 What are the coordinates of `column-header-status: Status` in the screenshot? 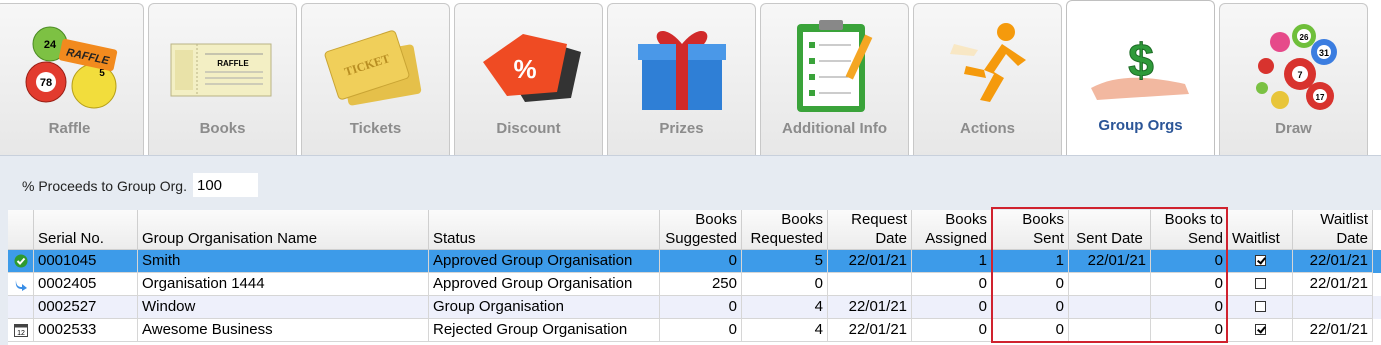 It's located at (544, 230).